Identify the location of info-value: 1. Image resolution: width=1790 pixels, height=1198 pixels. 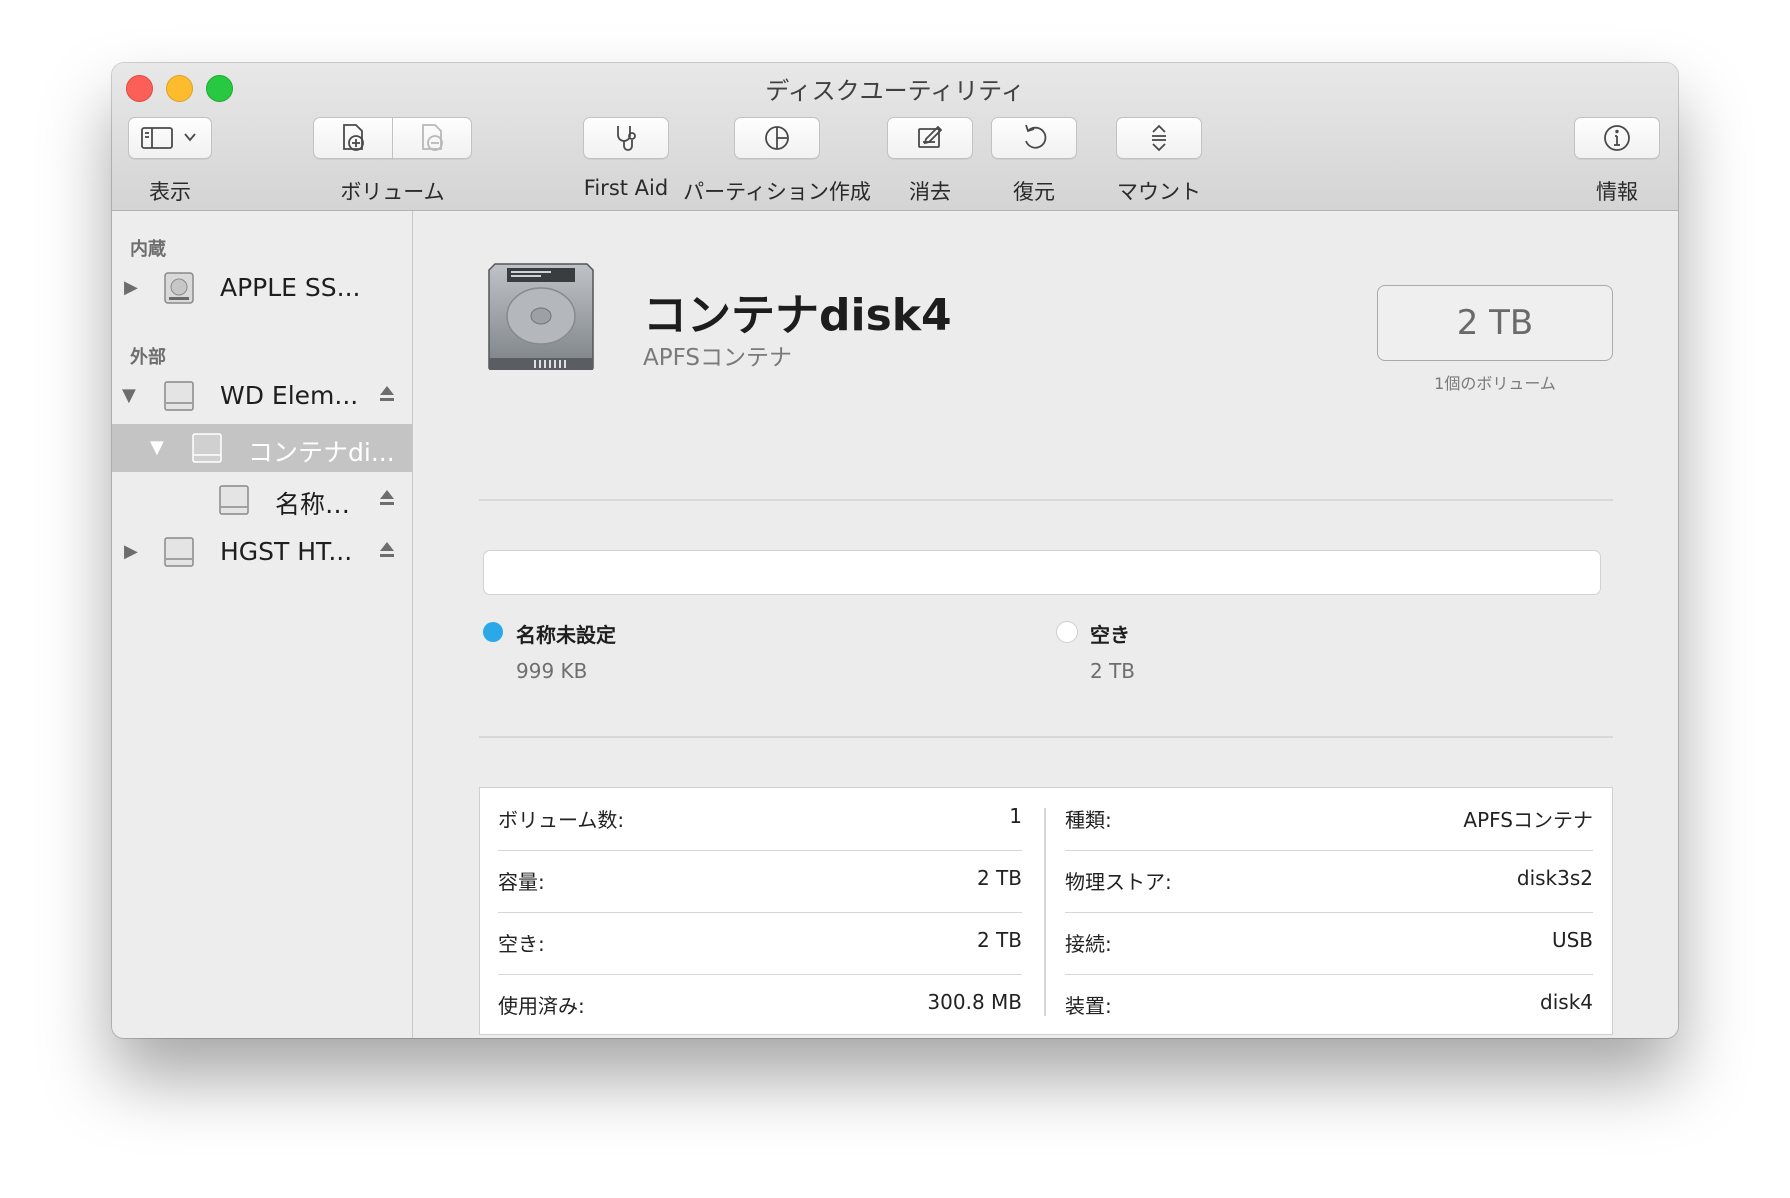
(1015, 816).